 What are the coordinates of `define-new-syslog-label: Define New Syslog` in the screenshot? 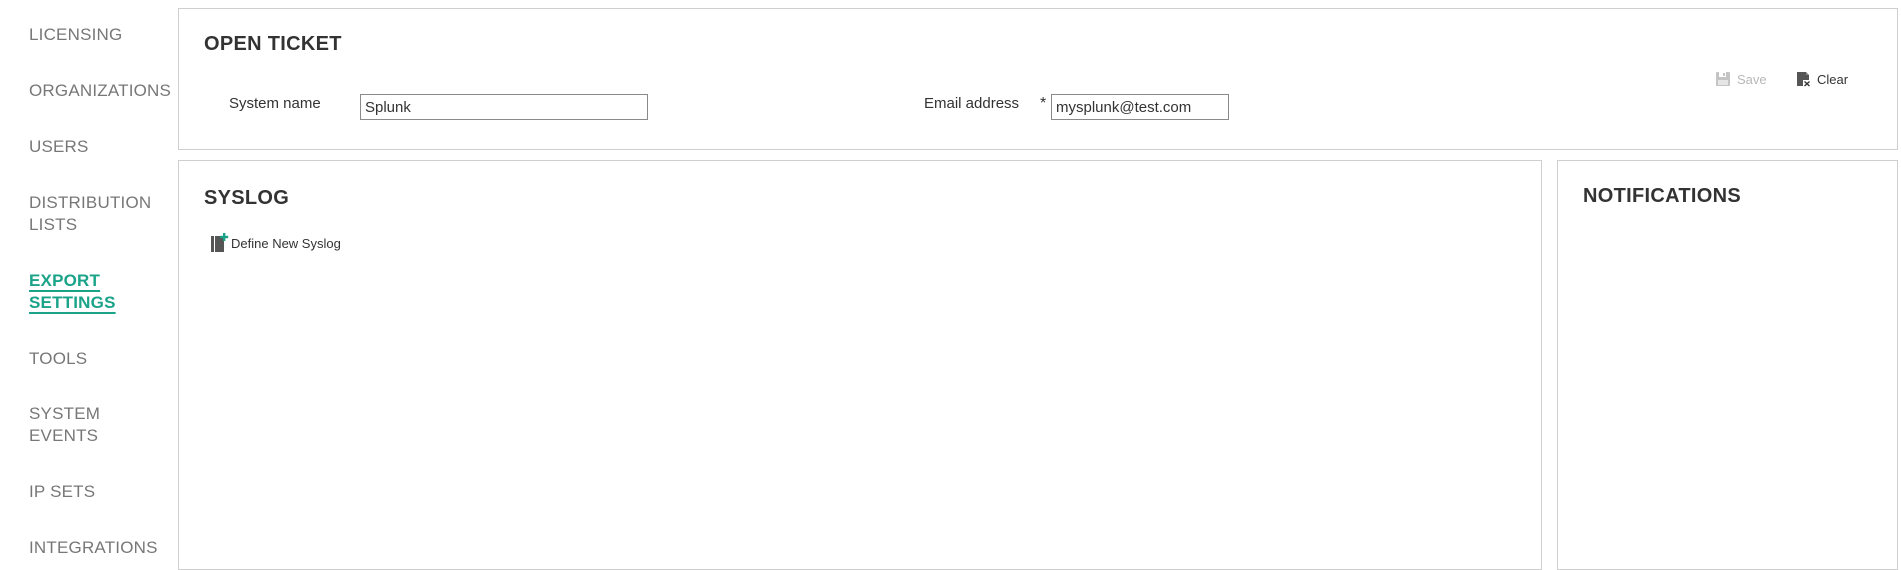 It's located at (286, 243).